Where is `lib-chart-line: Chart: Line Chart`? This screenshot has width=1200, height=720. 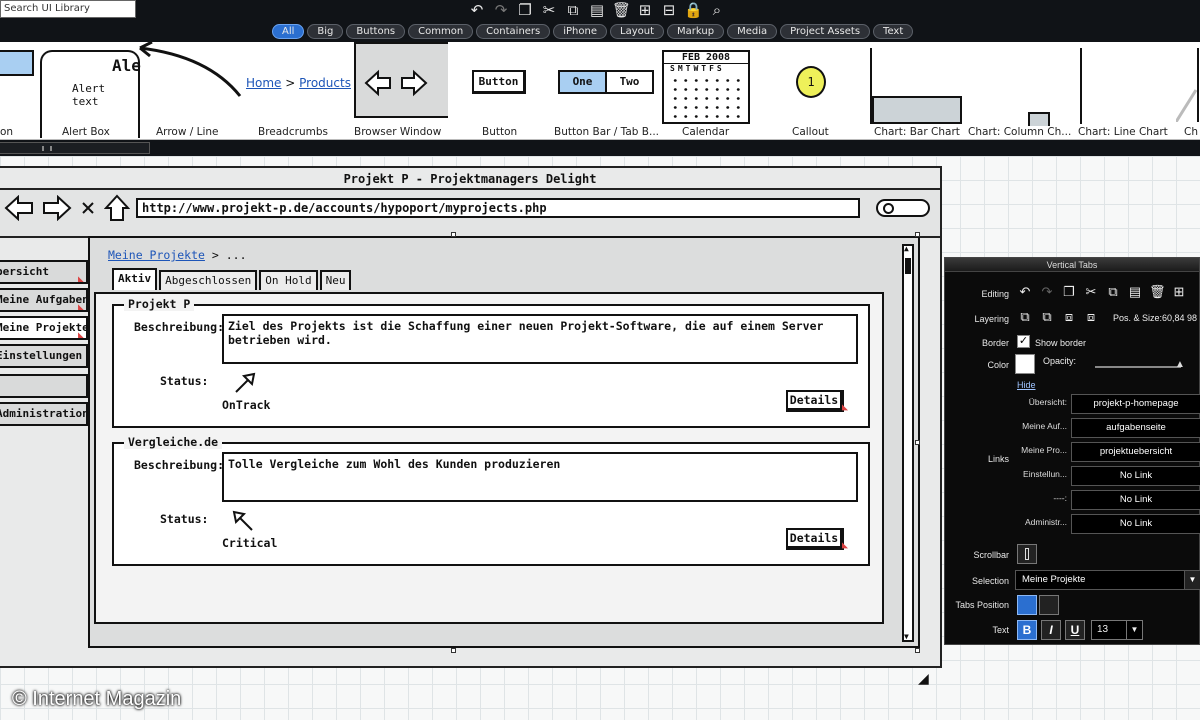 lib-chart-line: Chart: Line Chart is located at coordinates (1126, 90).